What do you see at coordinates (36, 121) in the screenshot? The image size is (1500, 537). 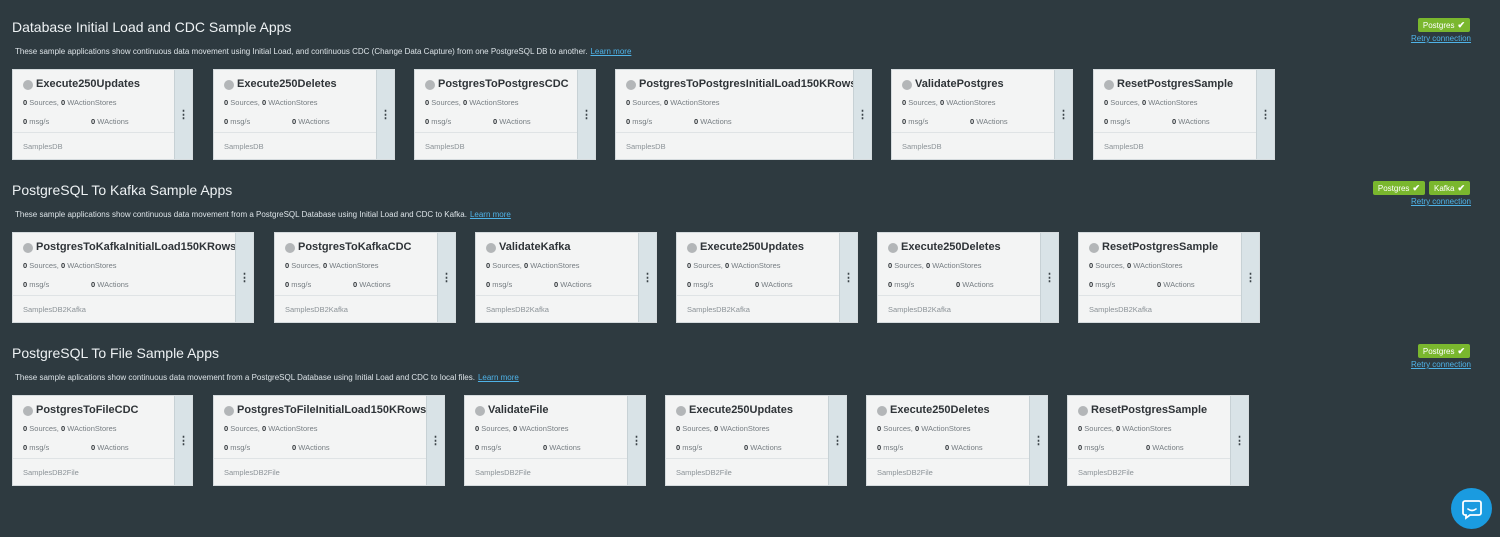 I see `msg-rate: 0 msg/s` at bounding box center [36, 121].